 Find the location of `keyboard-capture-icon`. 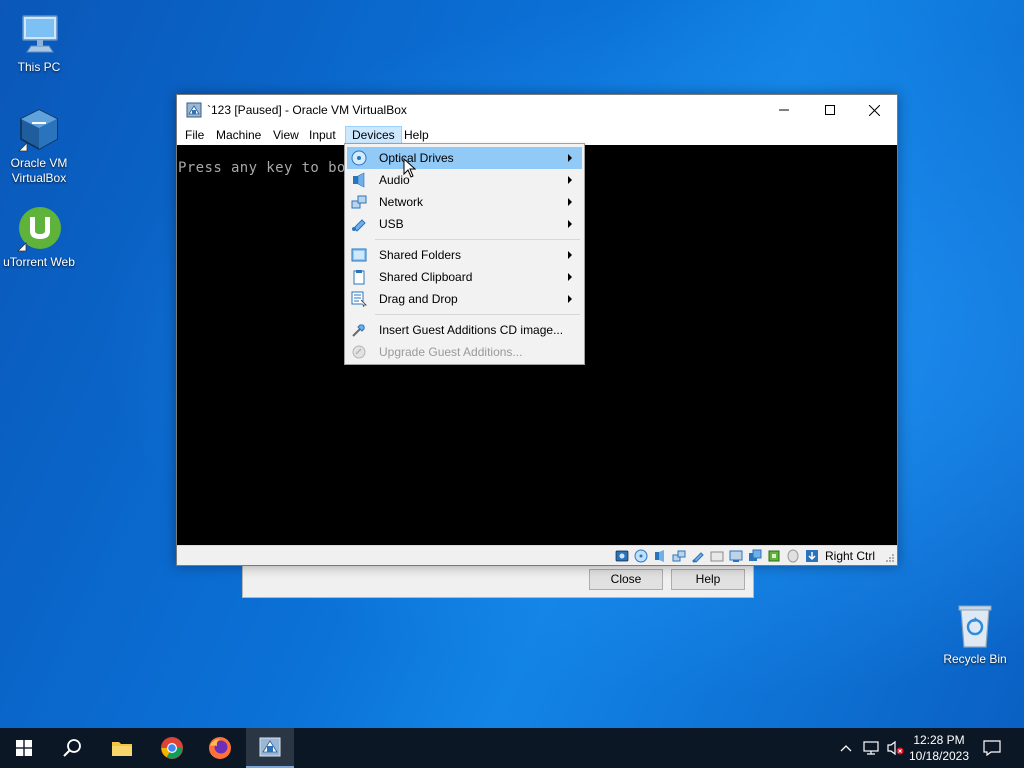

keyboard-capture-icon is located at coordinates (812, 556).